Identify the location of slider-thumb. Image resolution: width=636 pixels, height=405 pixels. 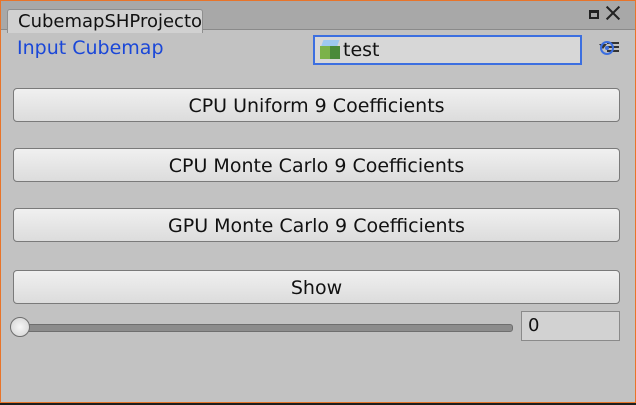
(20, 327).